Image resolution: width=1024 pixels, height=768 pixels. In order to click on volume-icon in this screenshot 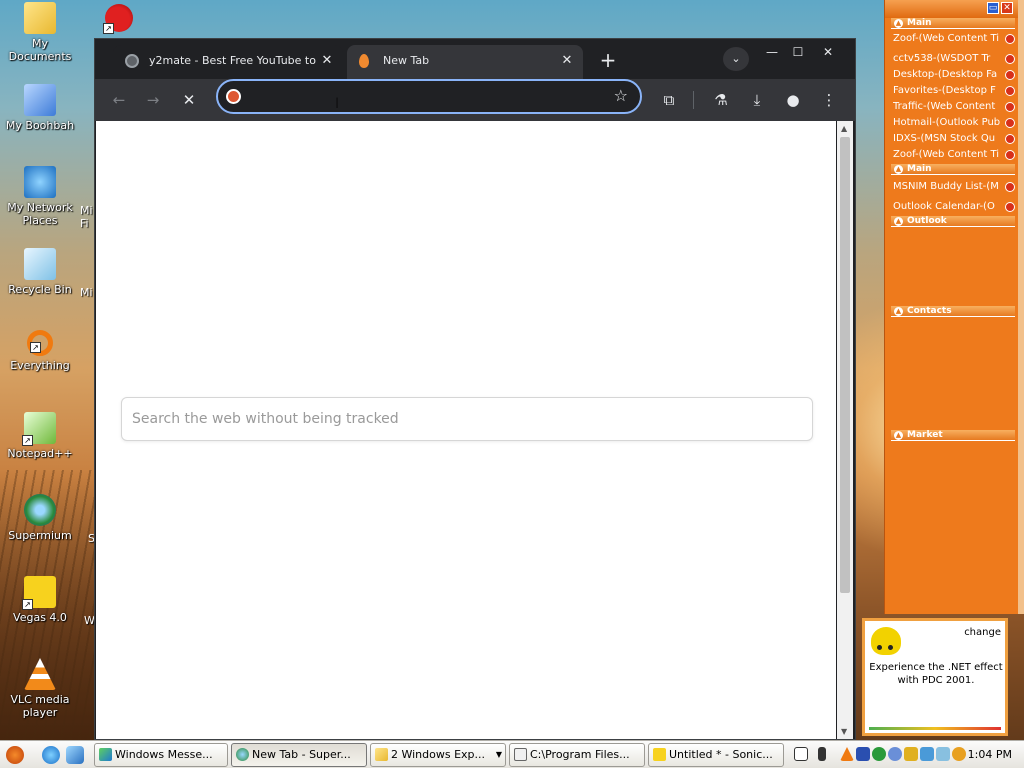, I will do `click(927, 754)`.